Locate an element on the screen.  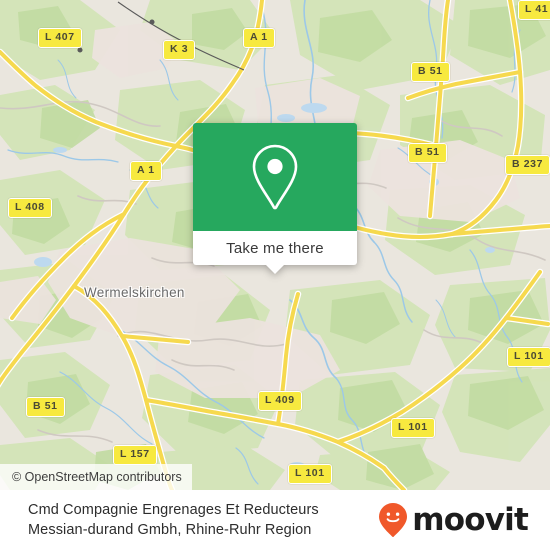
callout-action-bar: Take me there is located at coordinates (275, 252).